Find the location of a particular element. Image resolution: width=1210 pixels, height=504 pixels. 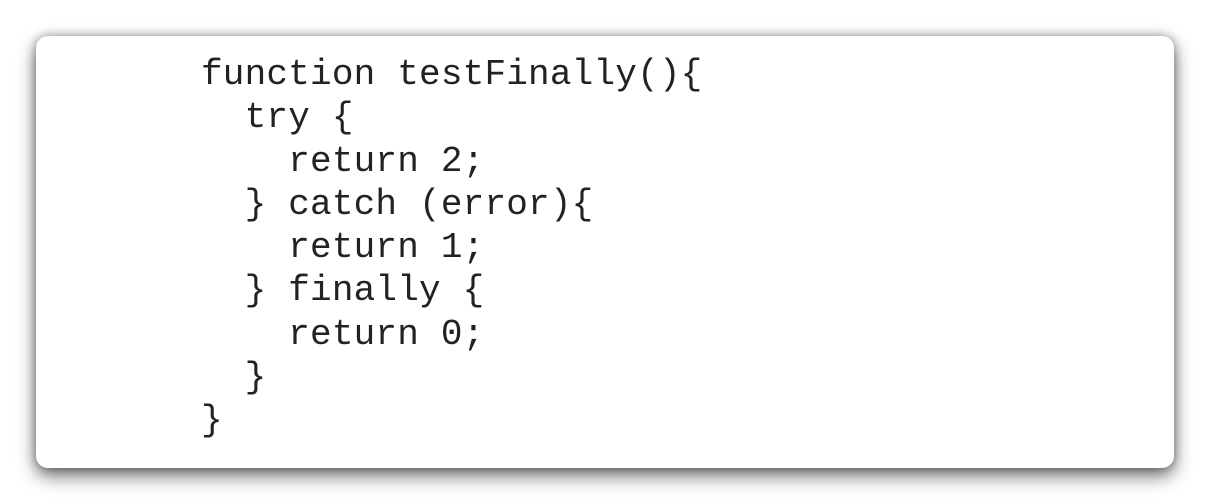

code-line-4: } catch (error){ is located at coordinates (397, 204).